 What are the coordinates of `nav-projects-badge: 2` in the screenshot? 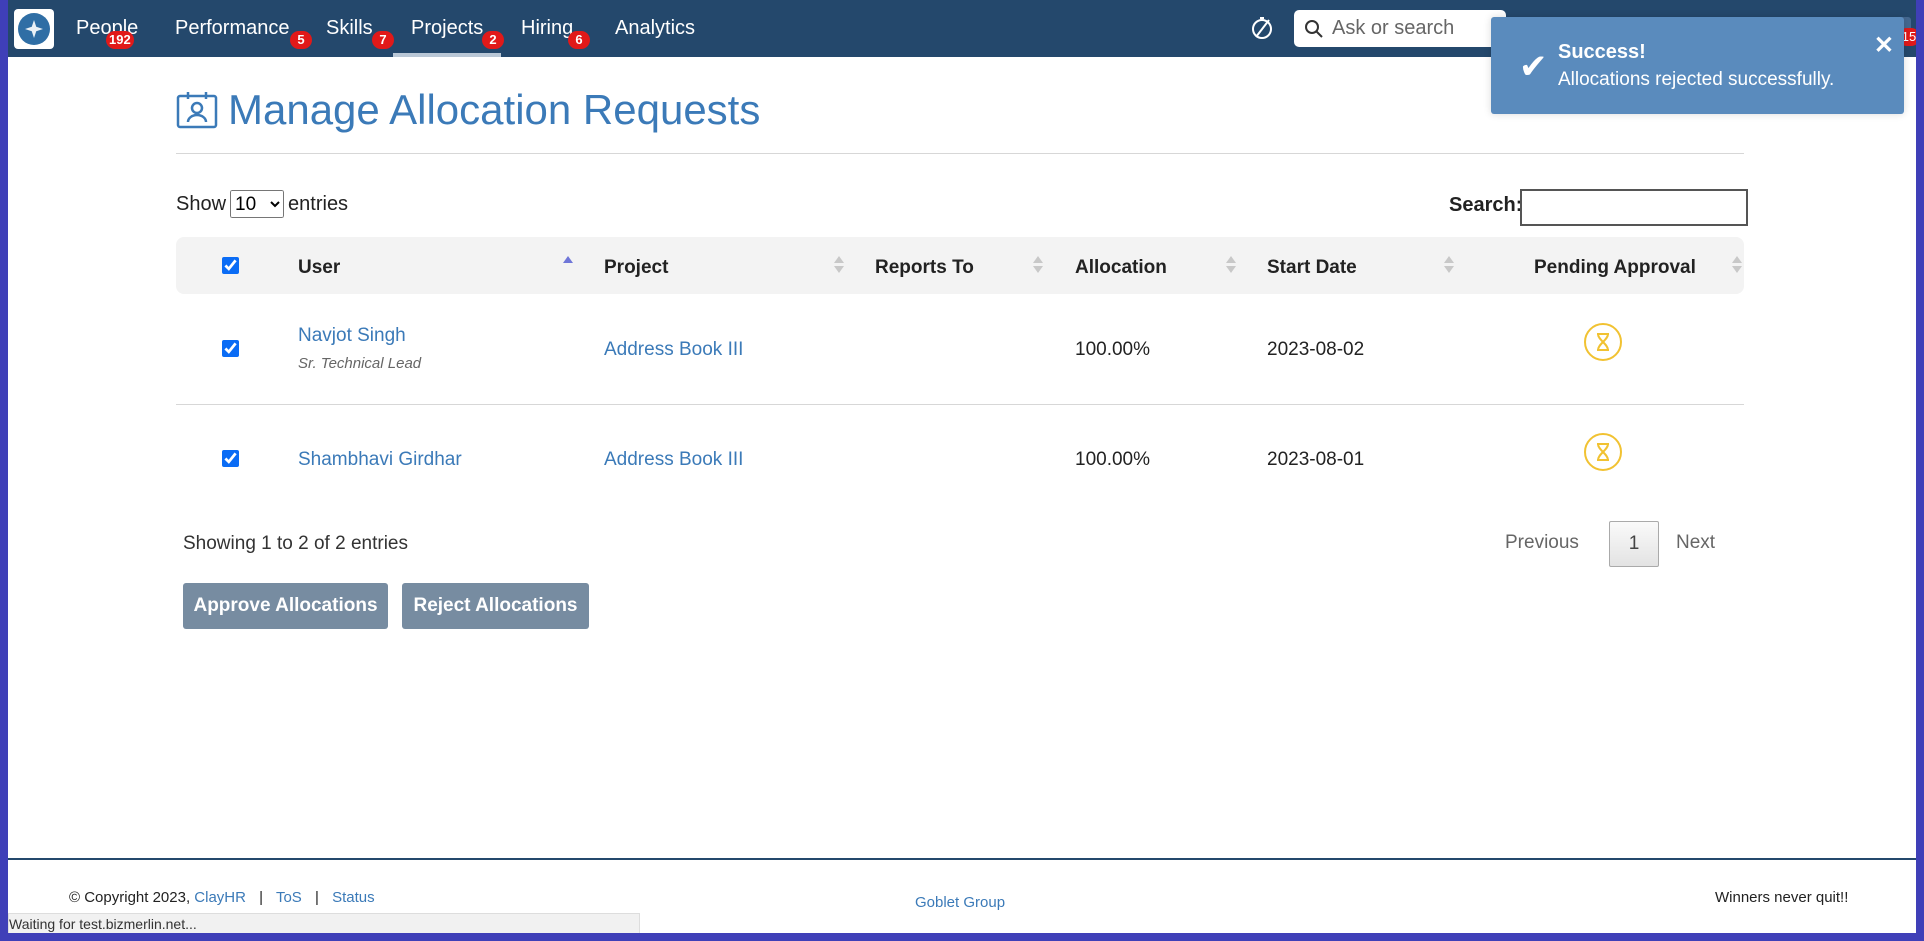 It's located at (493, 40).